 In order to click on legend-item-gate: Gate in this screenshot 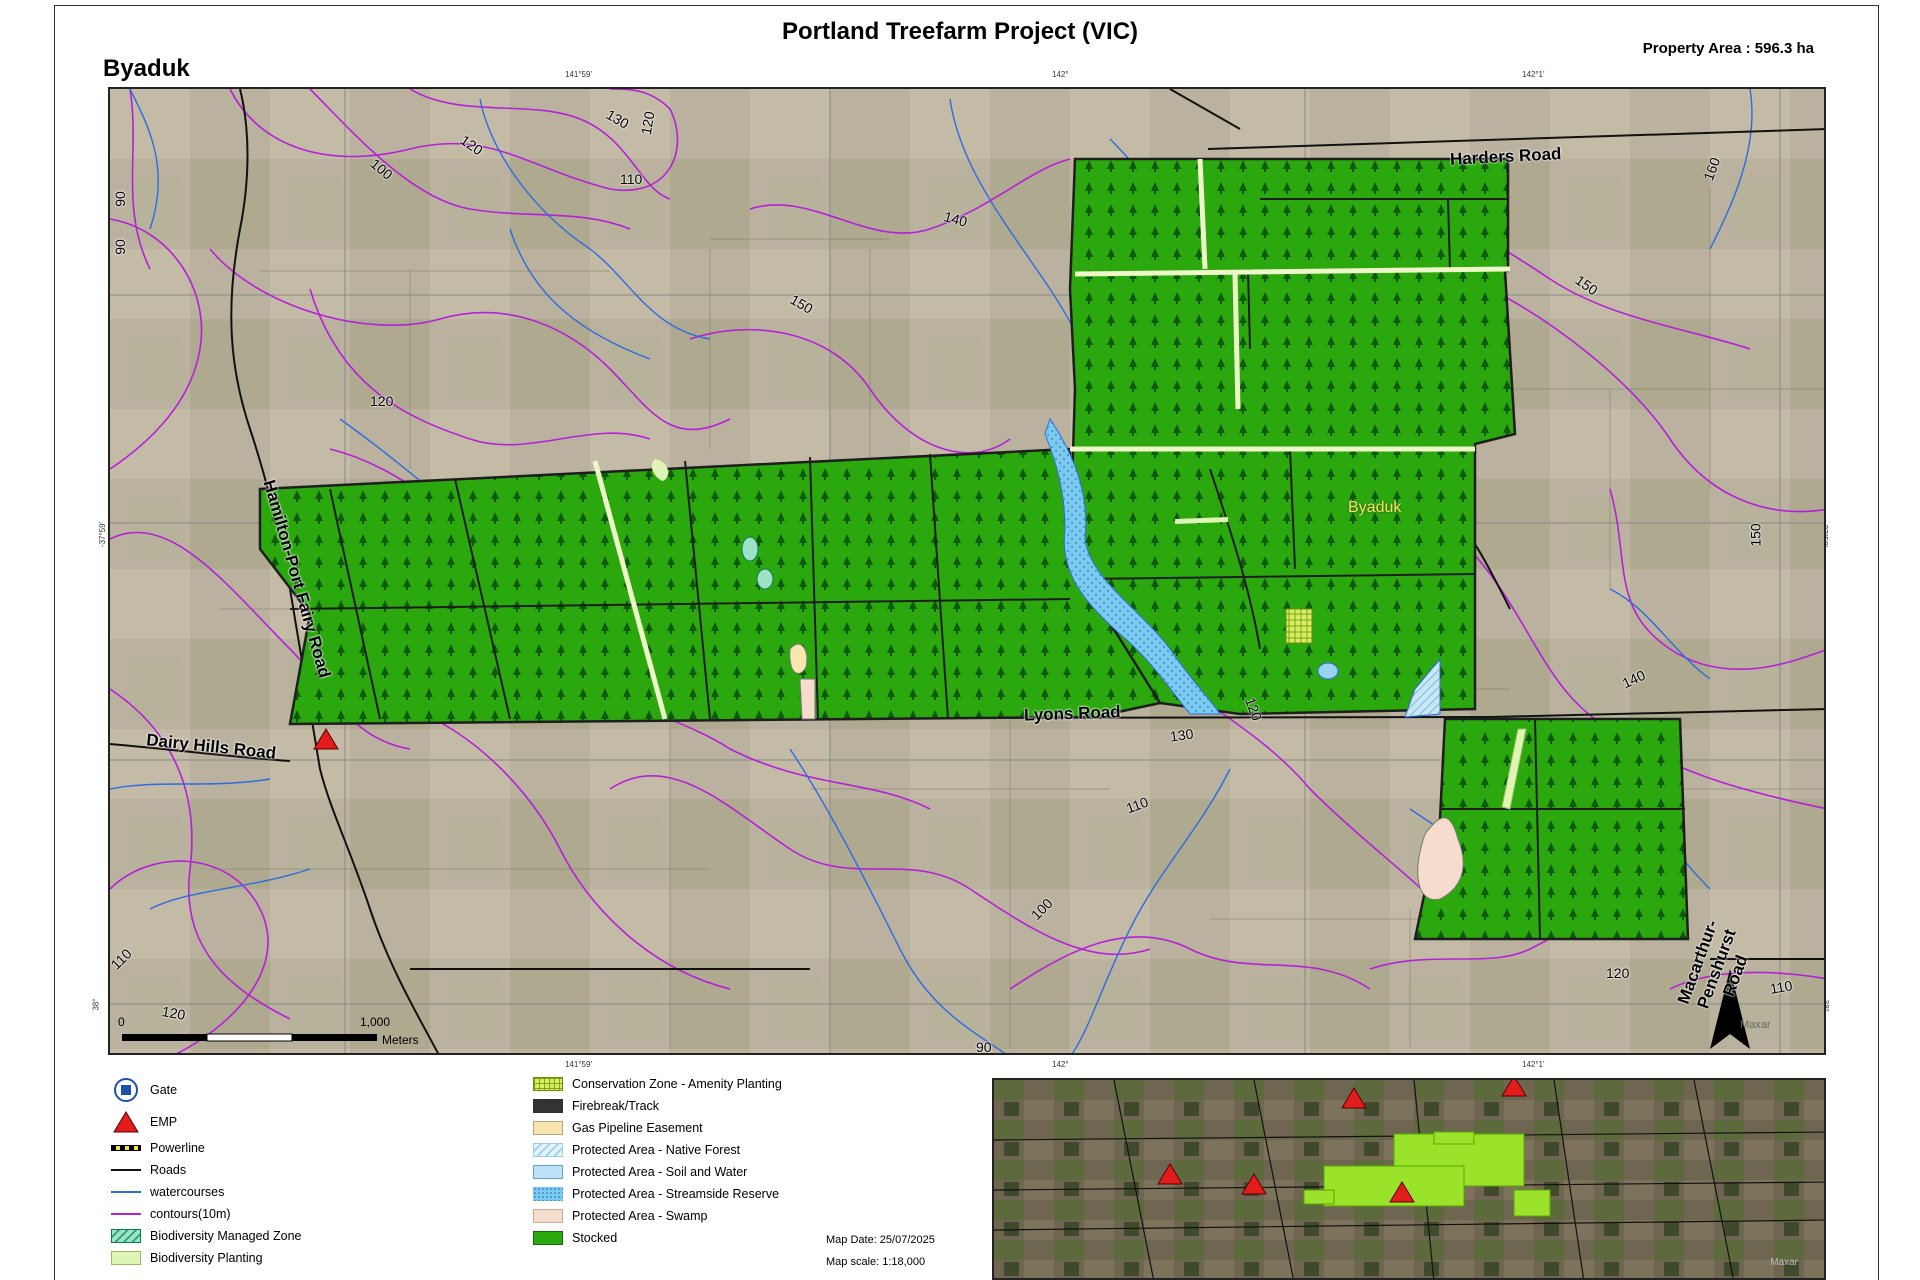, I will do `click(143, 1090)`.